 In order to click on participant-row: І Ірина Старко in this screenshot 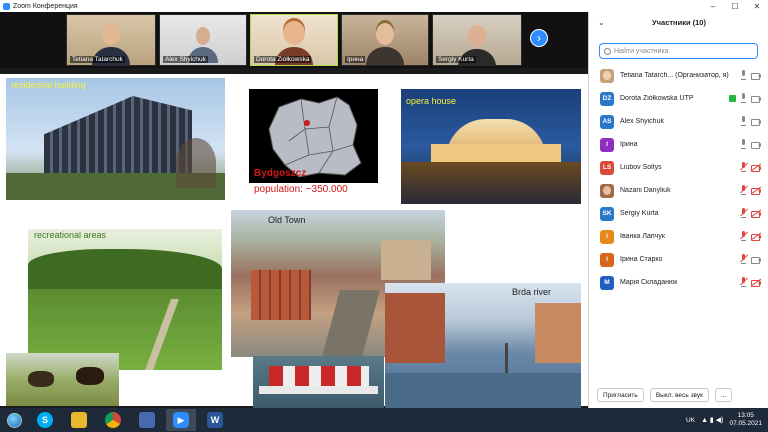, I will do `click(678, 259)`.